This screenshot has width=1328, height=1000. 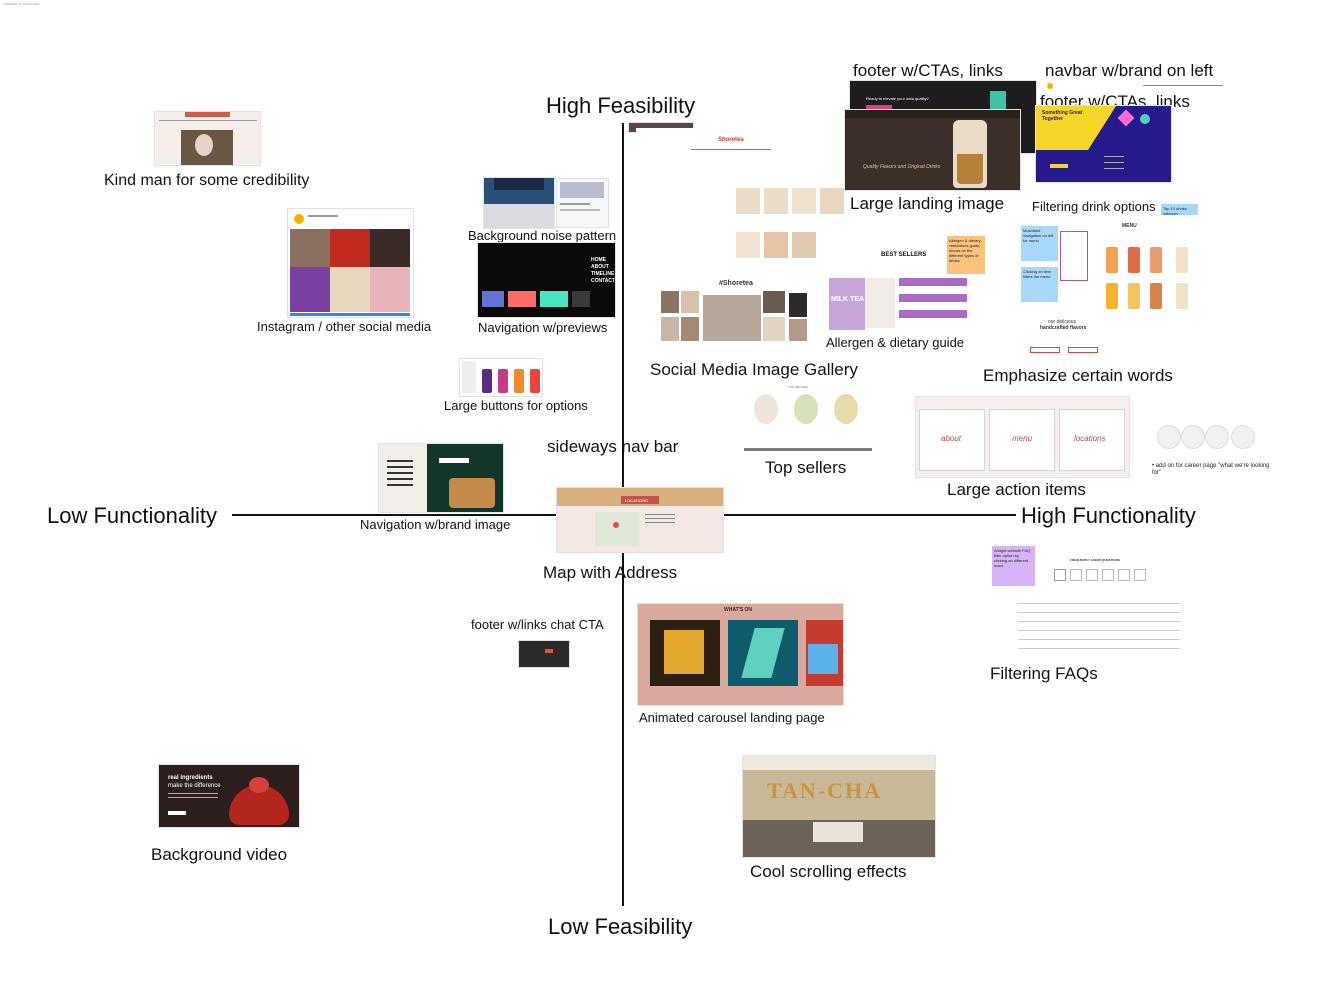 I want to click on axis-label-low-feasibility: Low Feasibility, so click(x=620, y=926).